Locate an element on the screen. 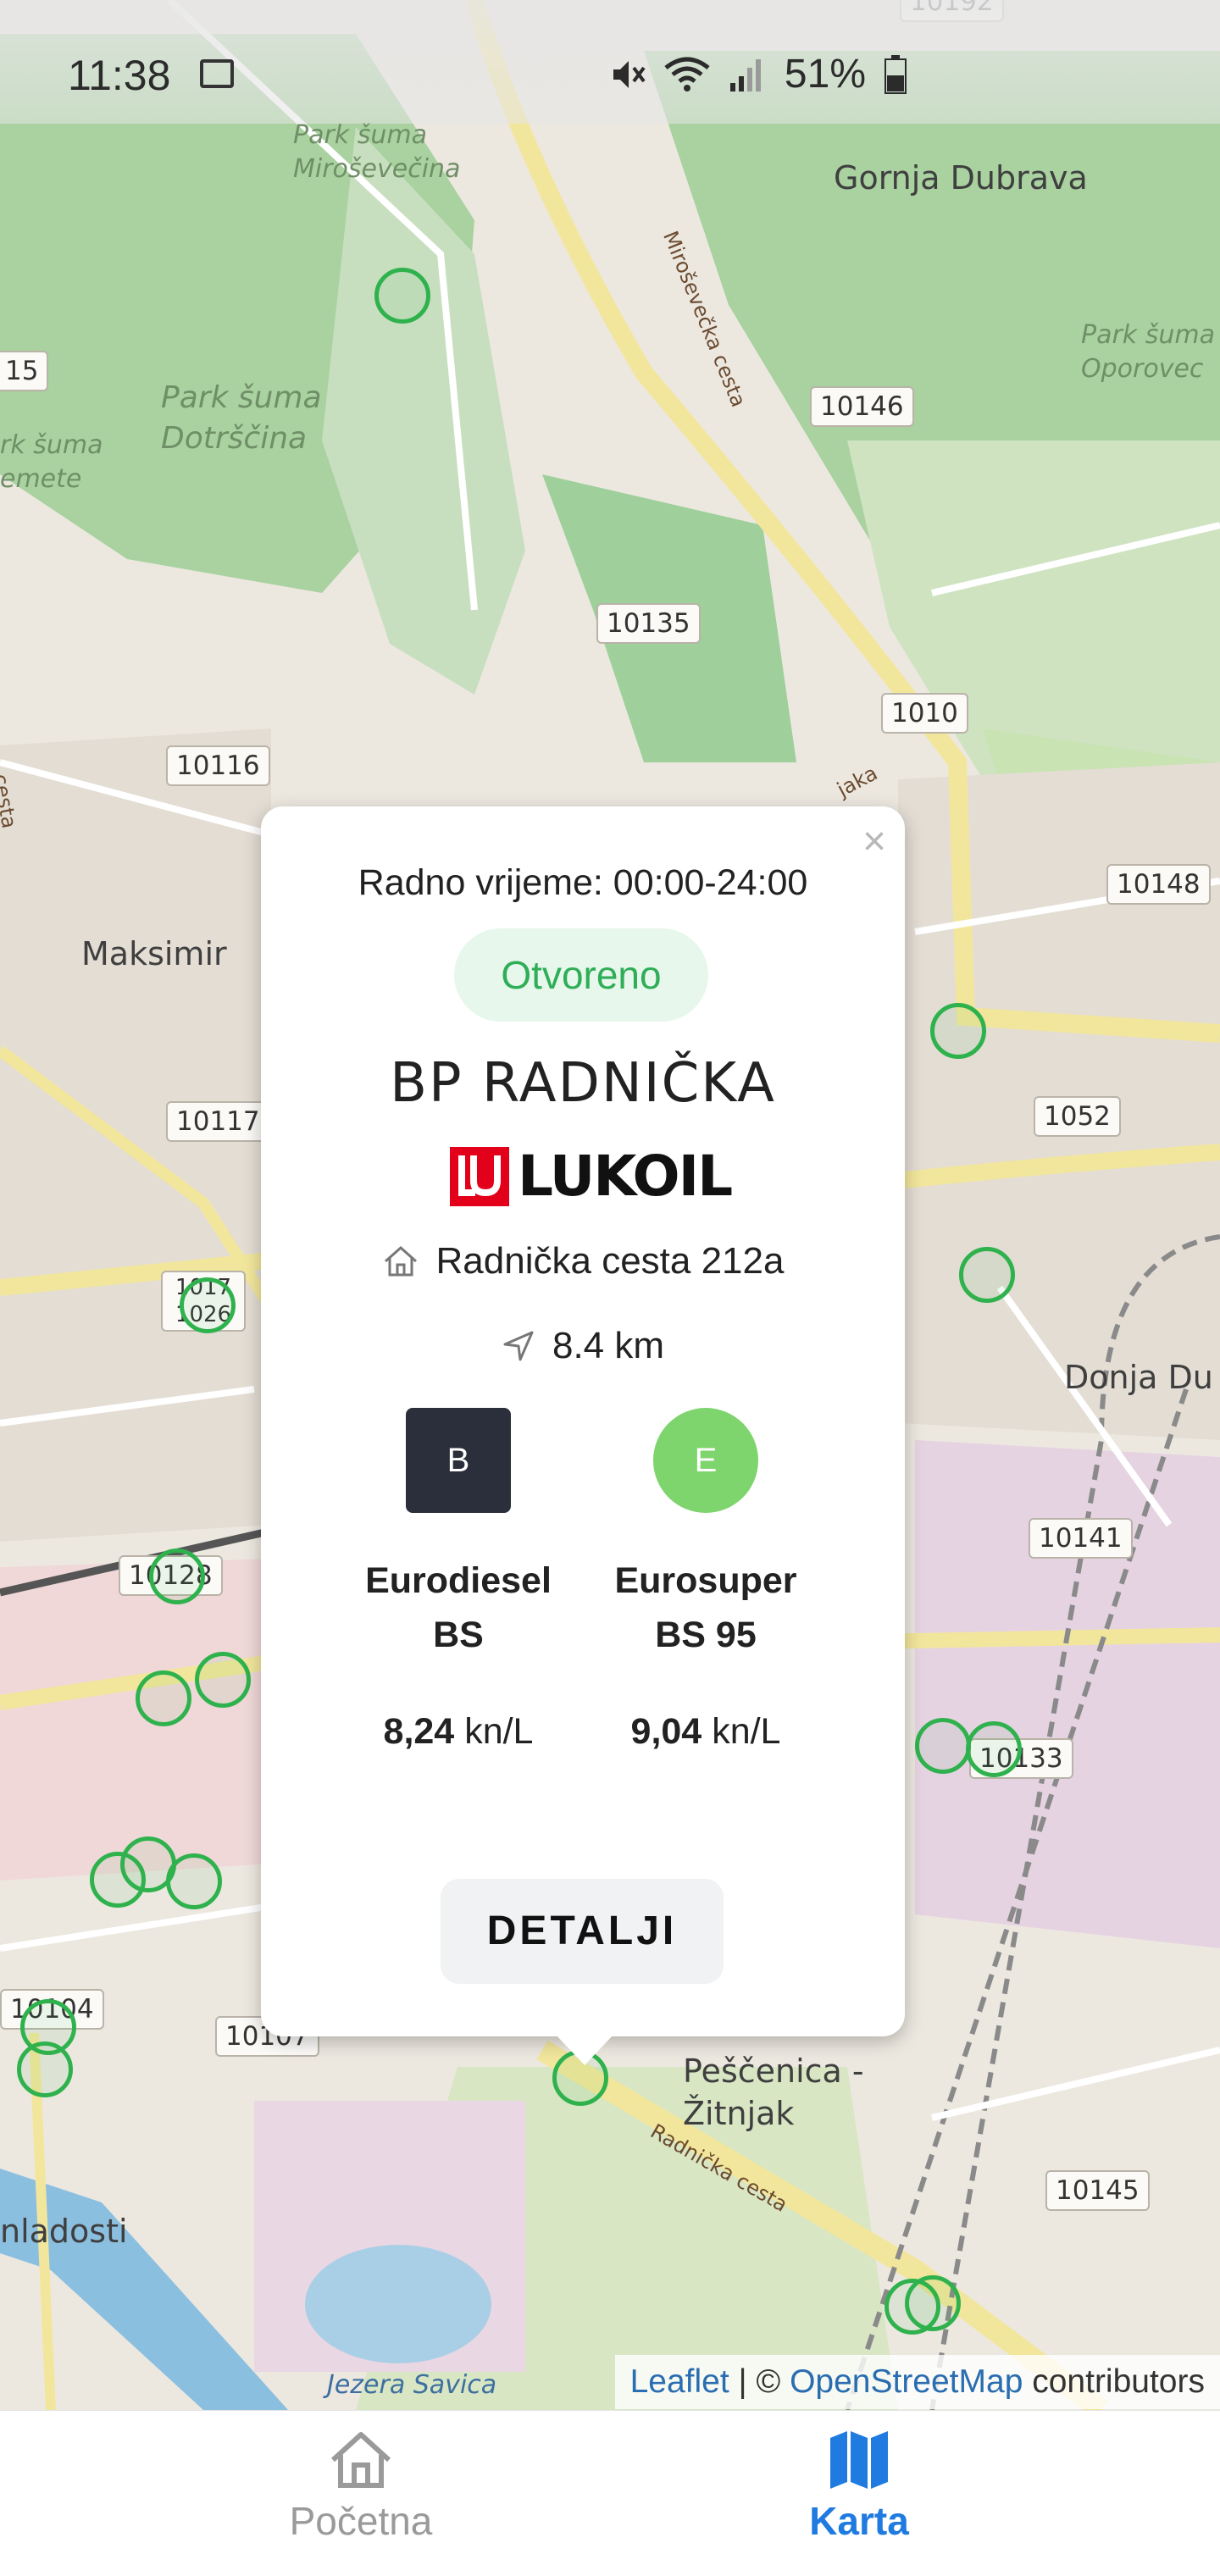 The height and width of the screenshot is (2576, 1220). status-time: 11:38 is located at coordinates (119, 75).